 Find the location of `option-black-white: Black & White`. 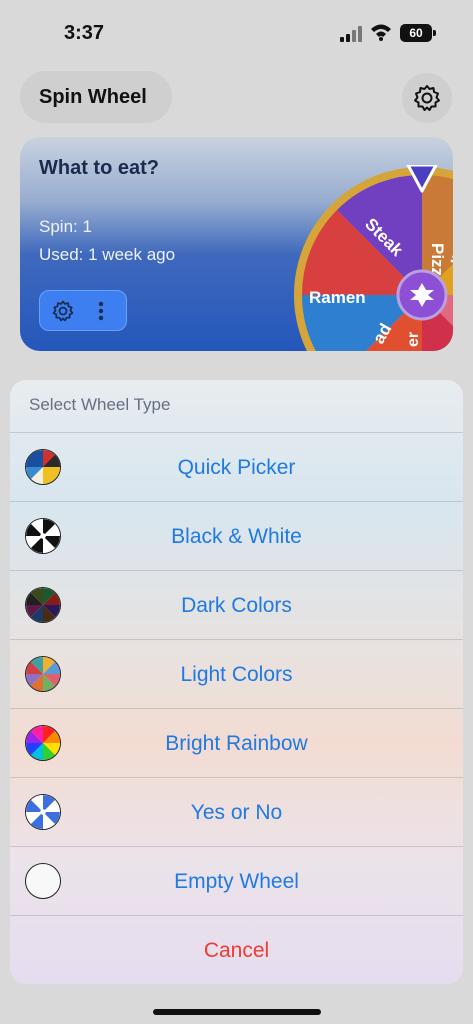

option-black-white: Black & White is located at coordinates (236, 535).